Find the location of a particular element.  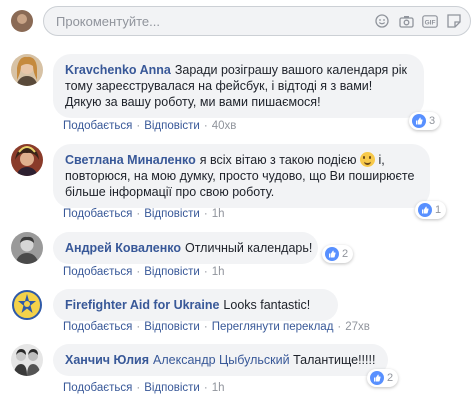

comment-composer: GIF is located at coordinates (241, 21).